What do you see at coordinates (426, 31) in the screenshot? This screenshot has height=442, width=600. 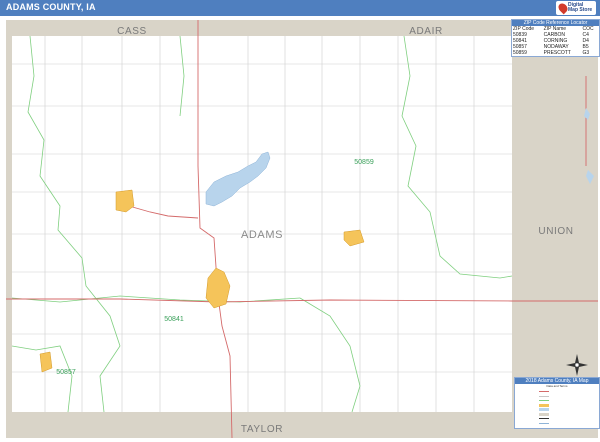 I see `neighbor-county-label: ADAIR` at bounding box center [426, 31].